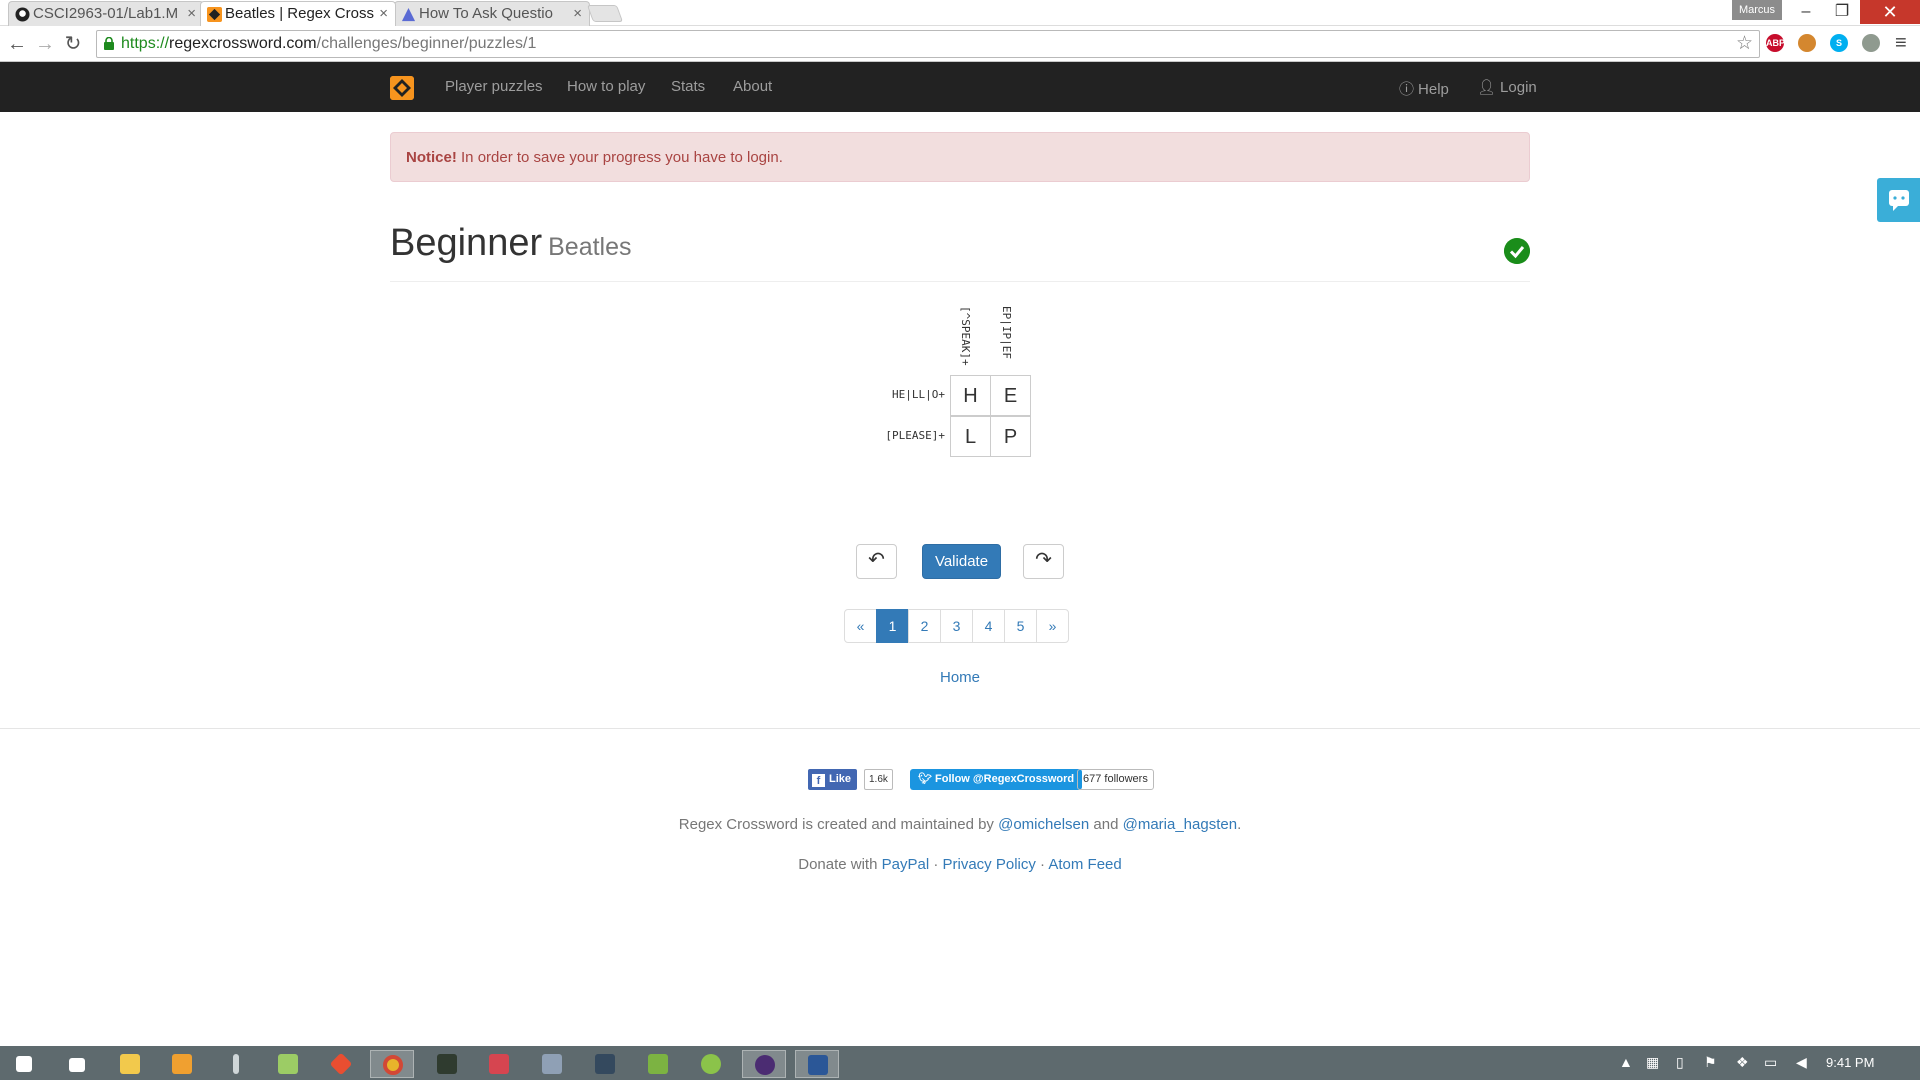  I want to click on home-icon, so click(77, 1064).